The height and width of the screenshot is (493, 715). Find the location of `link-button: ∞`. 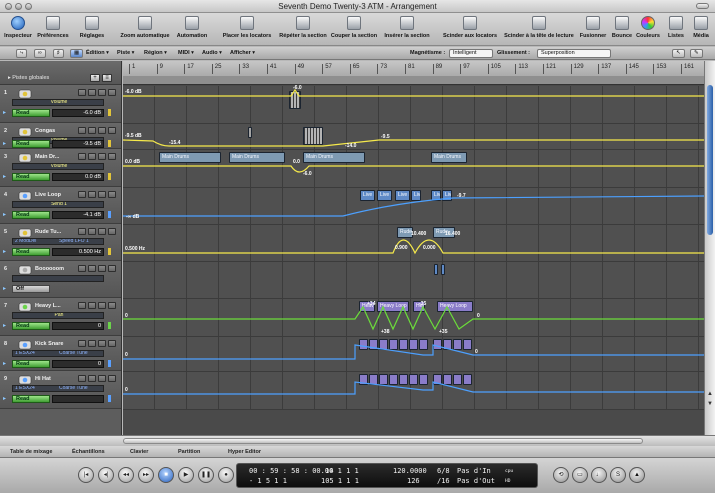

link-button: ∞ is located at coordinates (40, 53).